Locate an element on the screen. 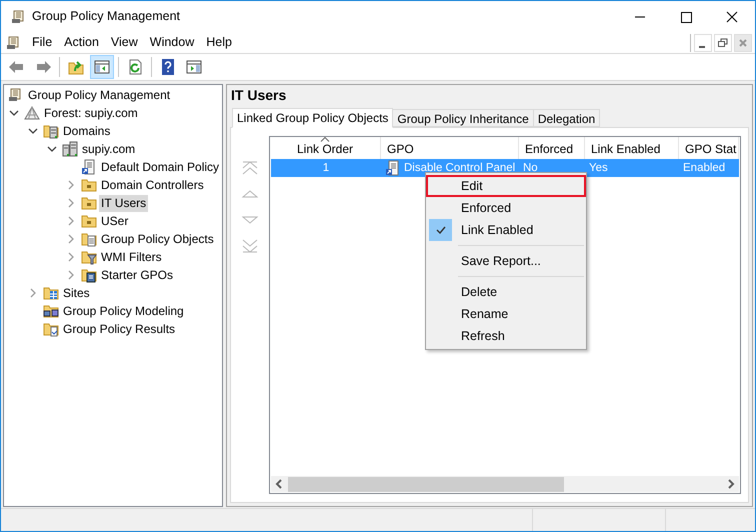  horizontal-scrollbar is located at coordinates (505, 484).